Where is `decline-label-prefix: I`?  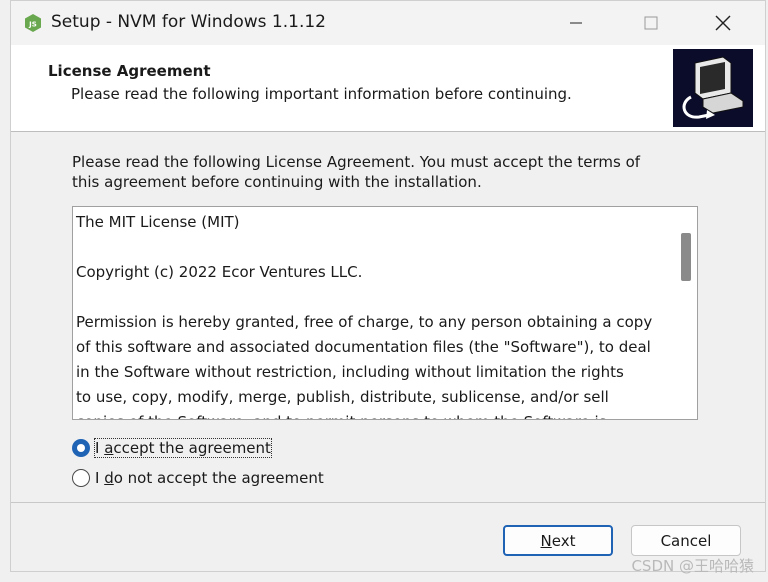 decline-label-prefix: I is located at coordinates (100, 478).